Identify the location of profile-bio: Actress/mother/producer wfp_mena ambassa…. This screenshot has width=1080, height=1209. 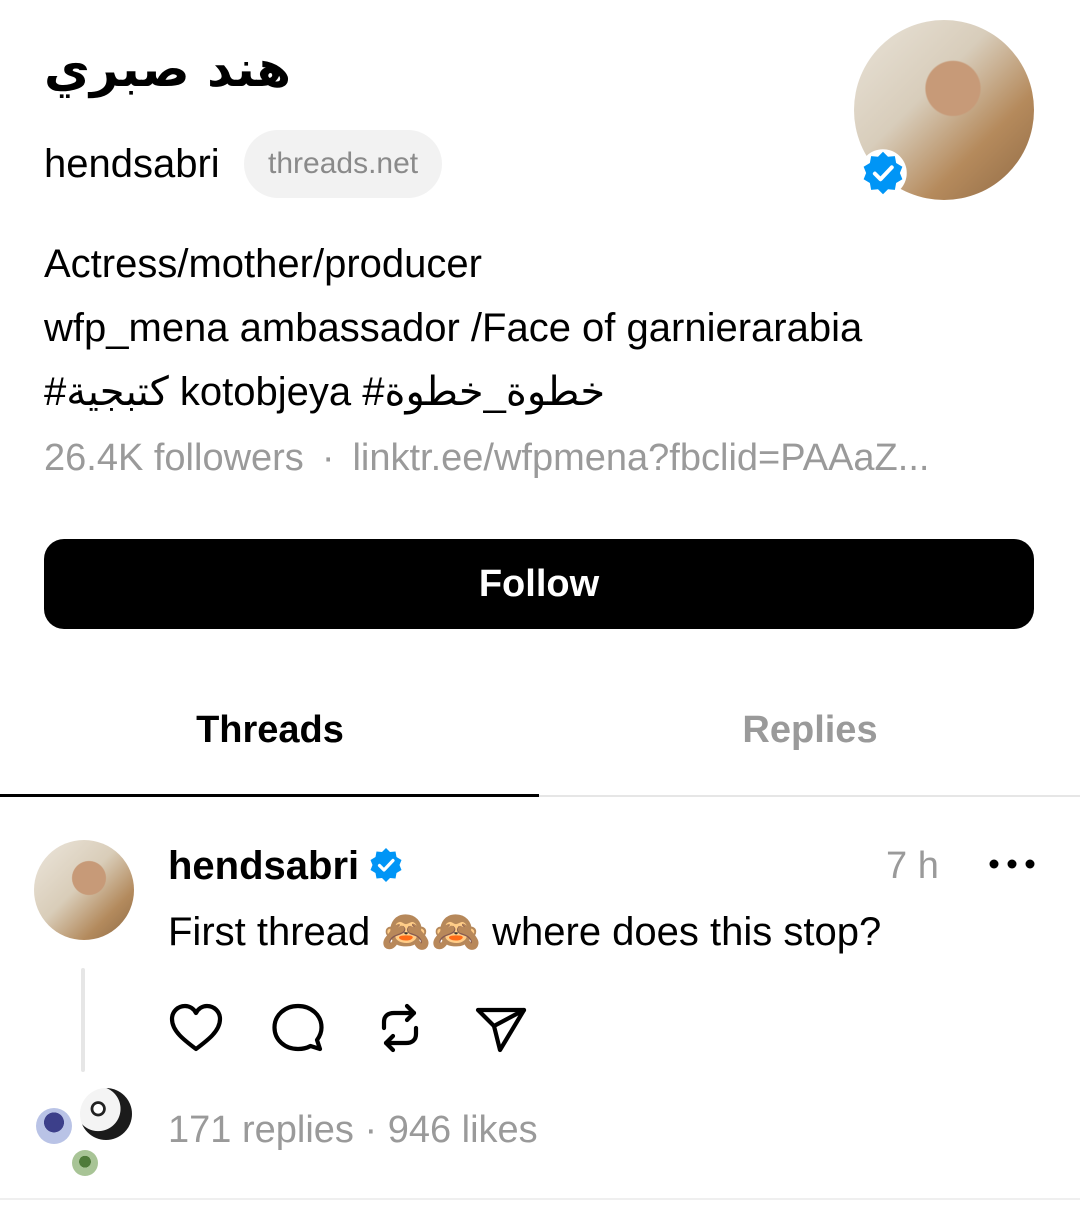
(453, 328).